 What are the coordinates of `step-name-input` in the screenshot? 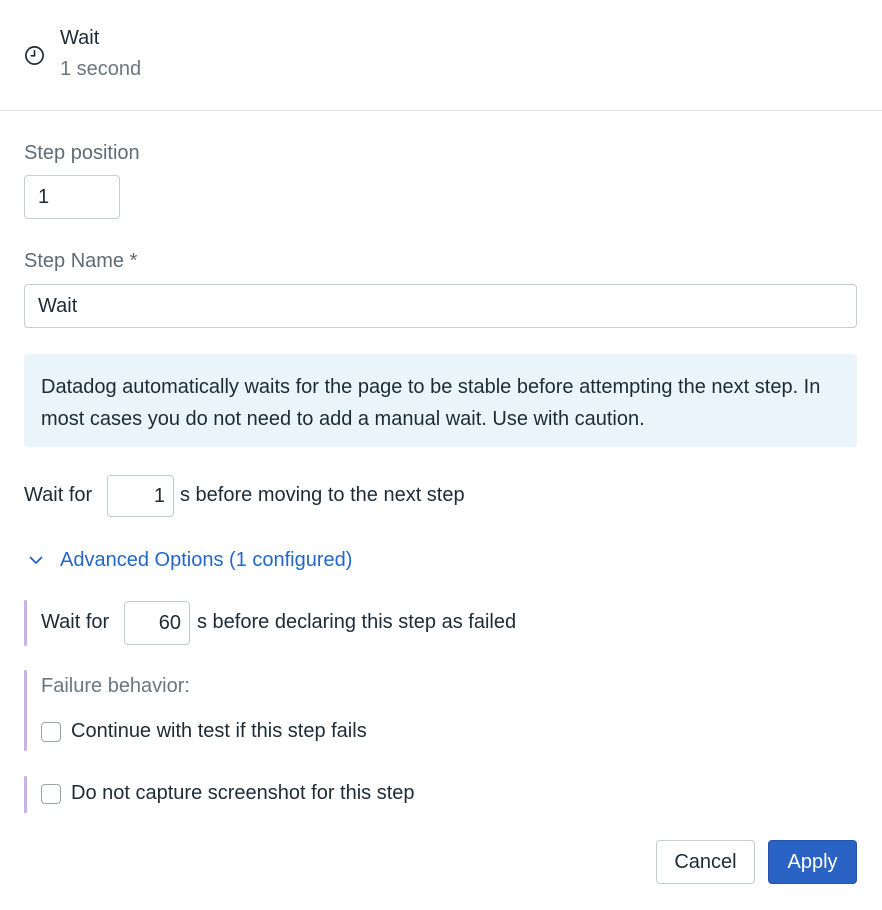 It's located at (440, 306).